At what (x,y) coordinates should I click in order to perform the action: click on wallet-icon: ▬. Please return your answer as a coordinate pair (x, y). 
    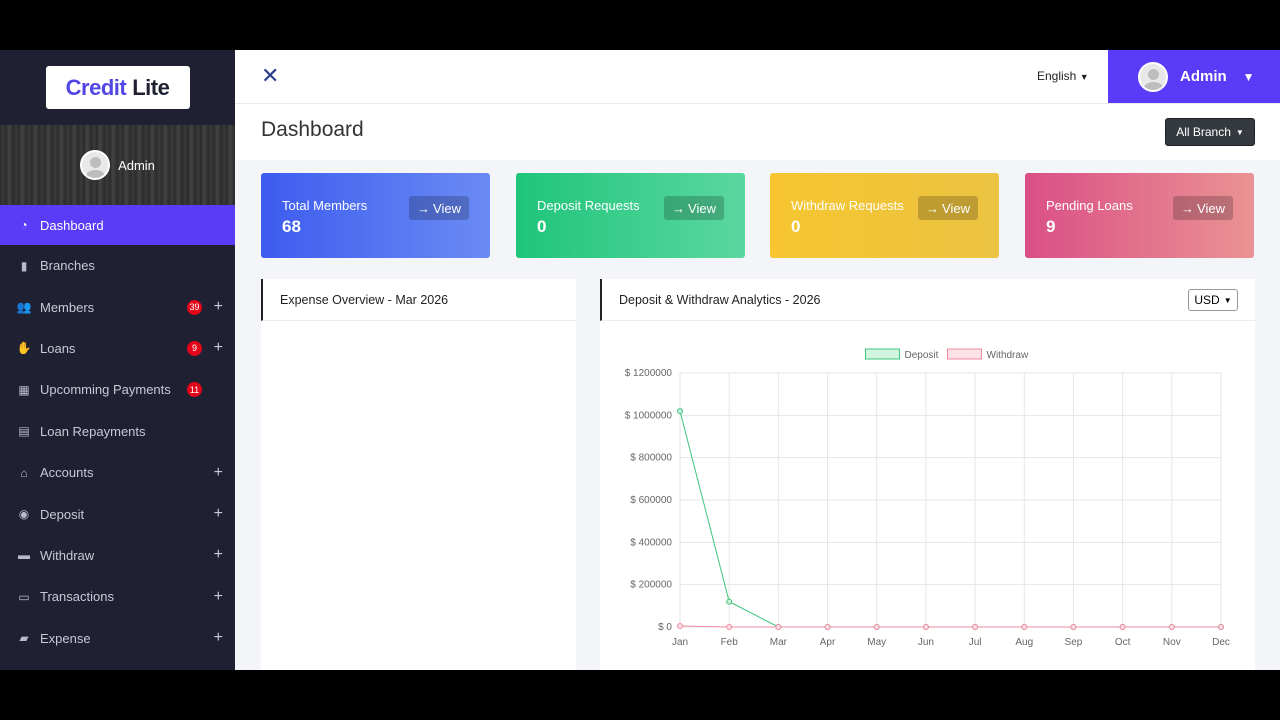
    Looking at the image, I should click on (24, 555).